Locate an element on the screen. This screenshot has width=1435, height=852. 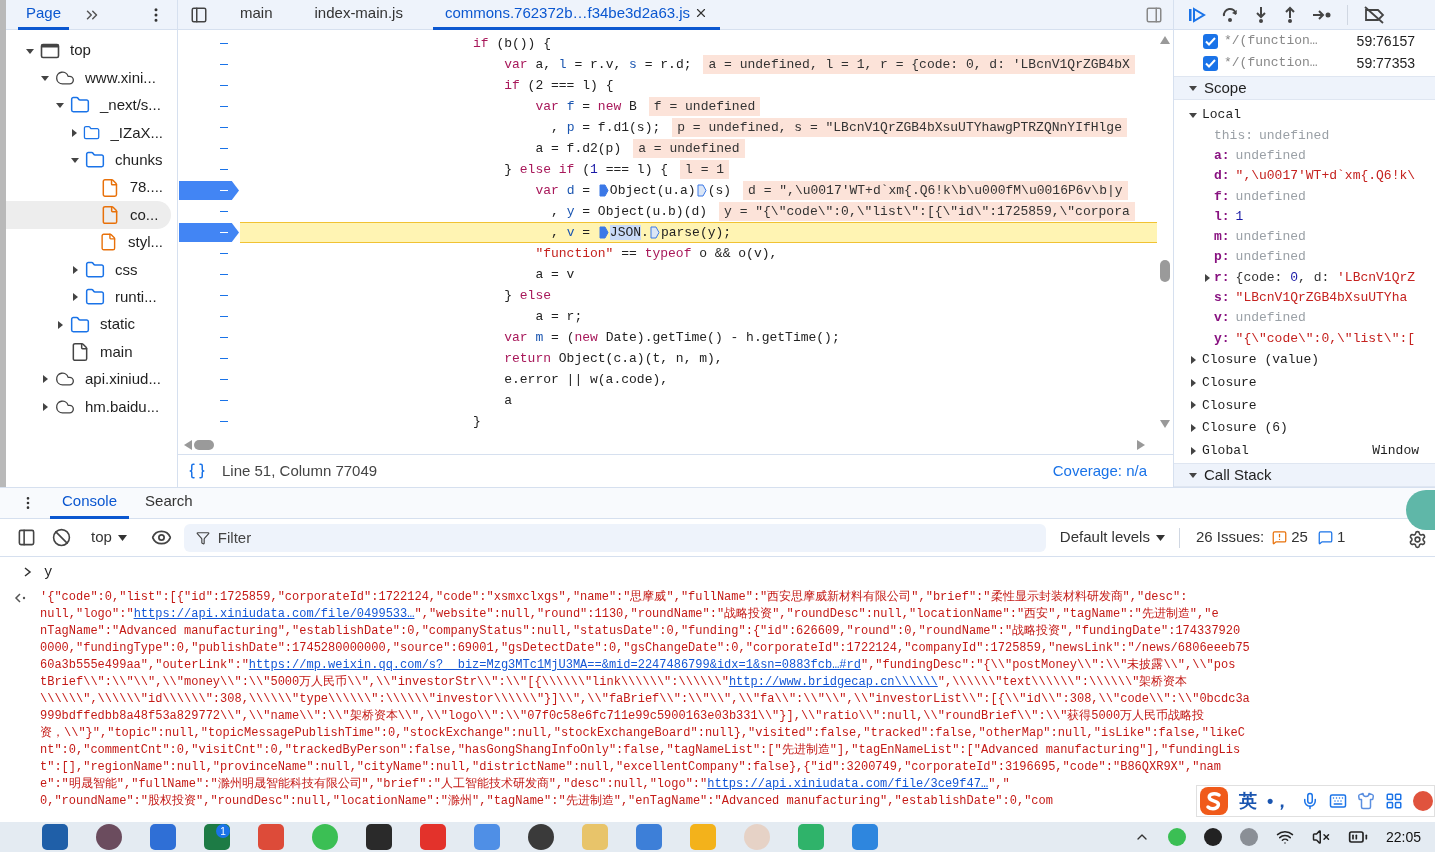
keyboard-icon is located at coordinates (1338, 801).